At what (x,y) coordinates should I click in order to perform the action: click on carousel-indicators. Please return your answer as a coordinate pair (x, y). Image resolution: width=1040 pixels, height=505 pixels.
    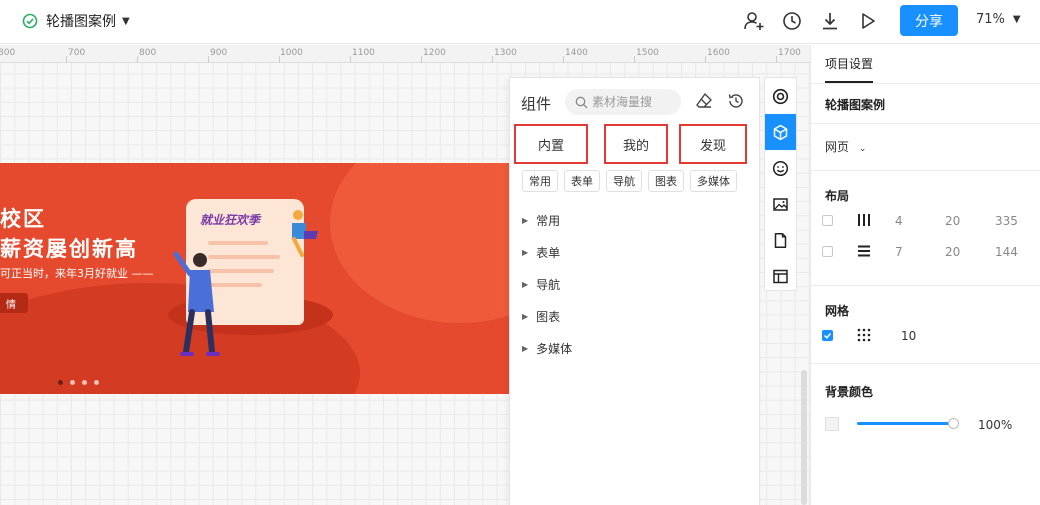
    Looking at the image, I should click on (78, 382).